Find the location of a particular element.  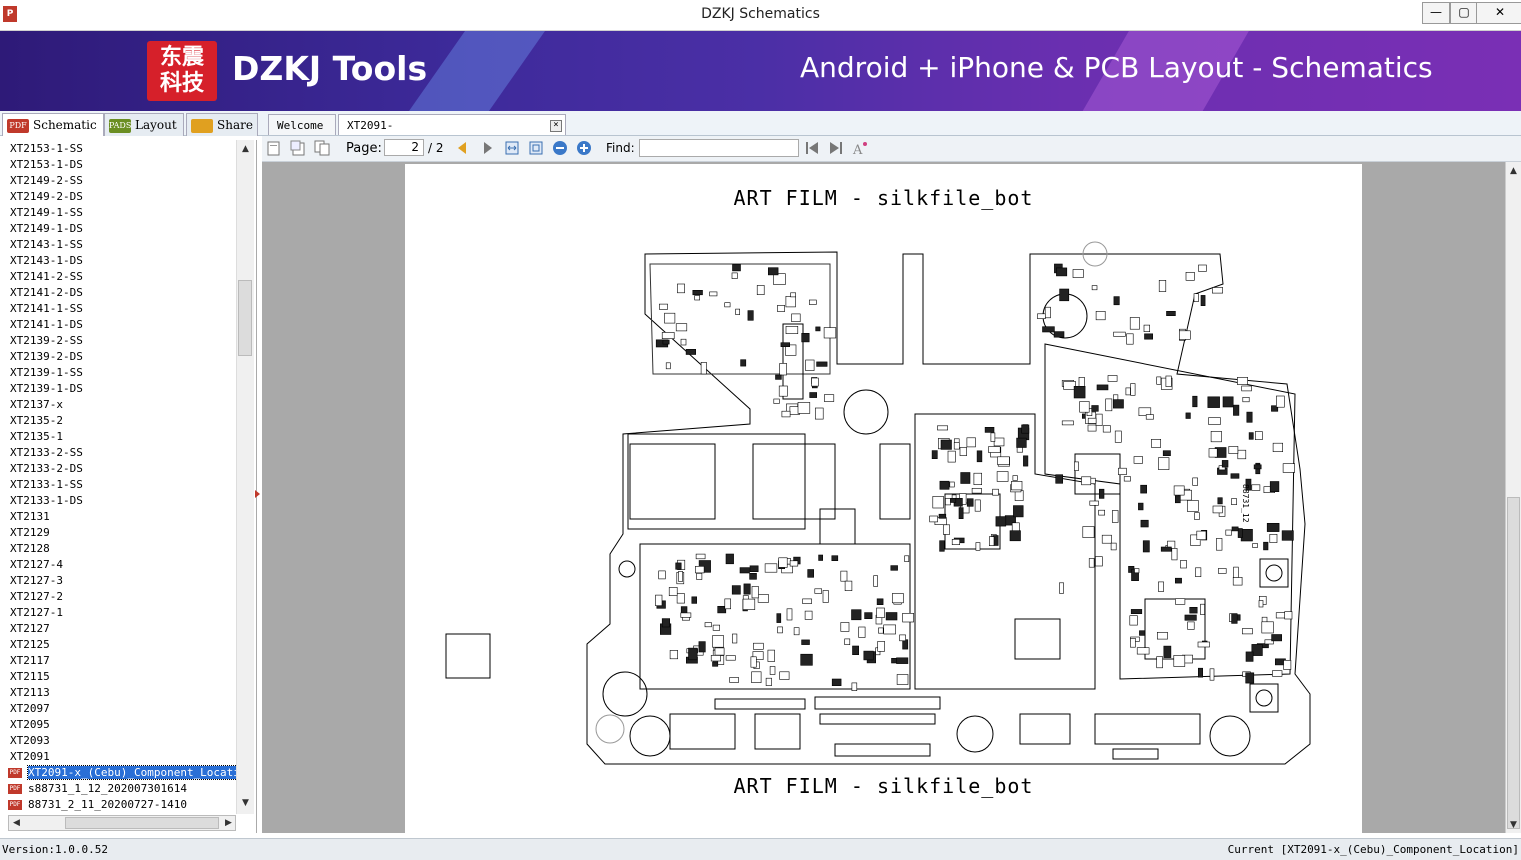

list-item: XT2127-4 is located at coordinates (36, 565).